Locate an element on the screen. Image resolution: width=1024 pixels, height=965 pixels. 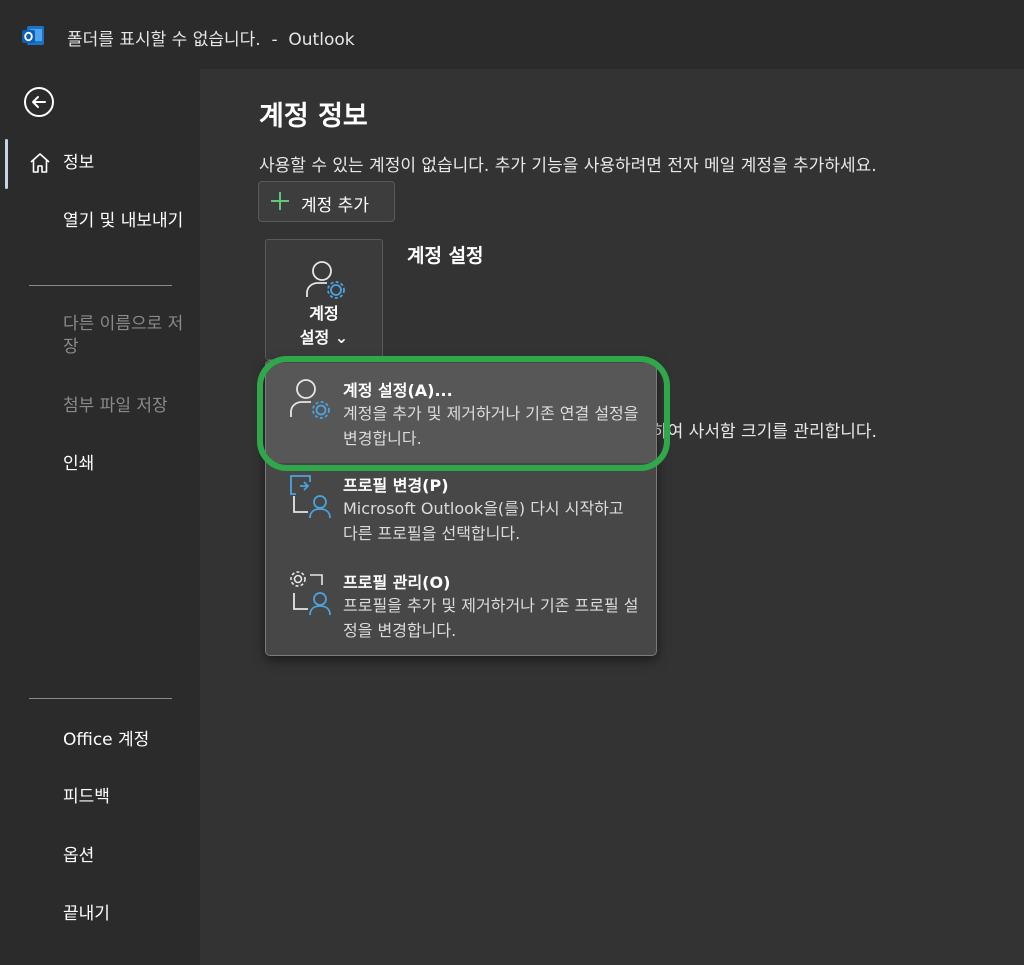
sidebar-item-open-export: 열기 및 내보내기 is located at coordinates (125, 221).